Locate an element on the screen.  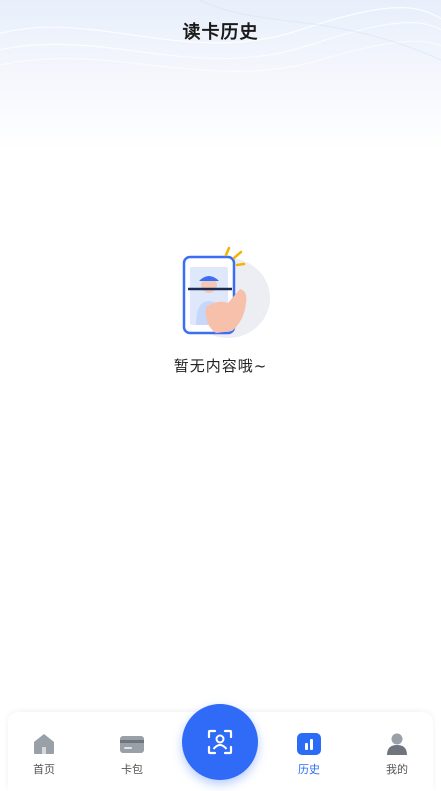
scan-icon is located at coordinates (220, 742).